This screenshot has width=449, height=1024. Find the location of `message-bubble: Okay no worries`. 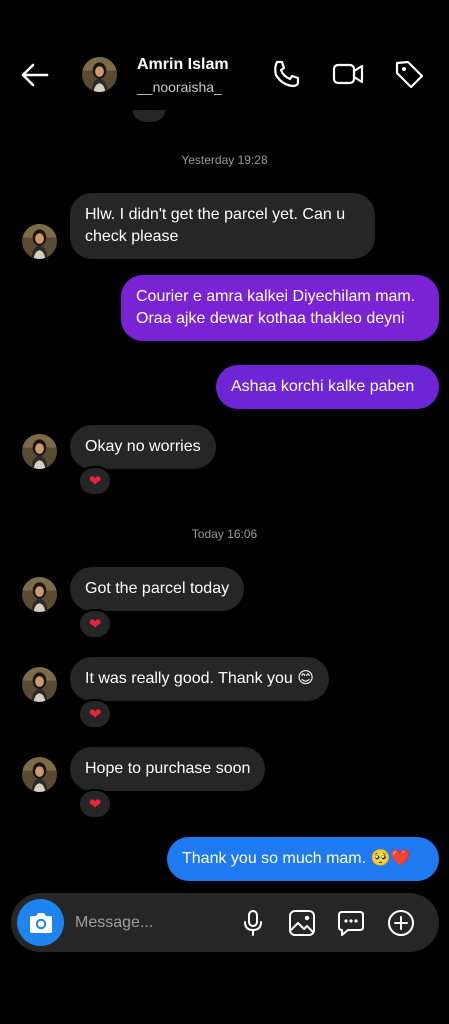

message-bubble: Okay no worries is located at coordinates (143, 447).